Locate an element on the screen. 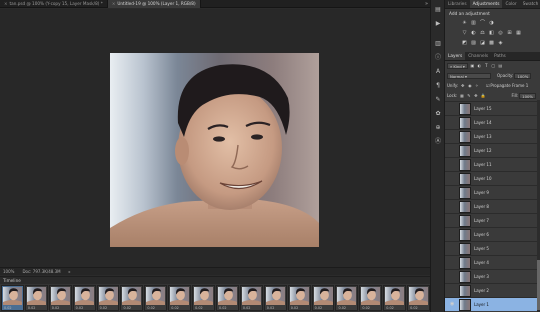  tab-paths: Paths is located at coordinates (500, 56).